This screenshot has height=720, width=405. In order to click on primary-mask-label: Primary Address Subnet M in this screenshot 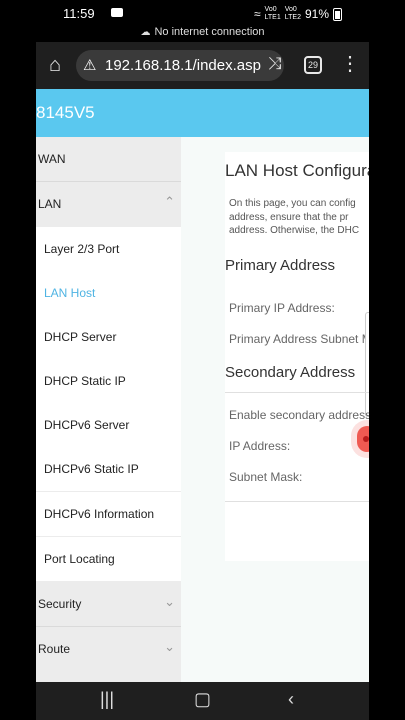, I will do `click(299, 339)`.